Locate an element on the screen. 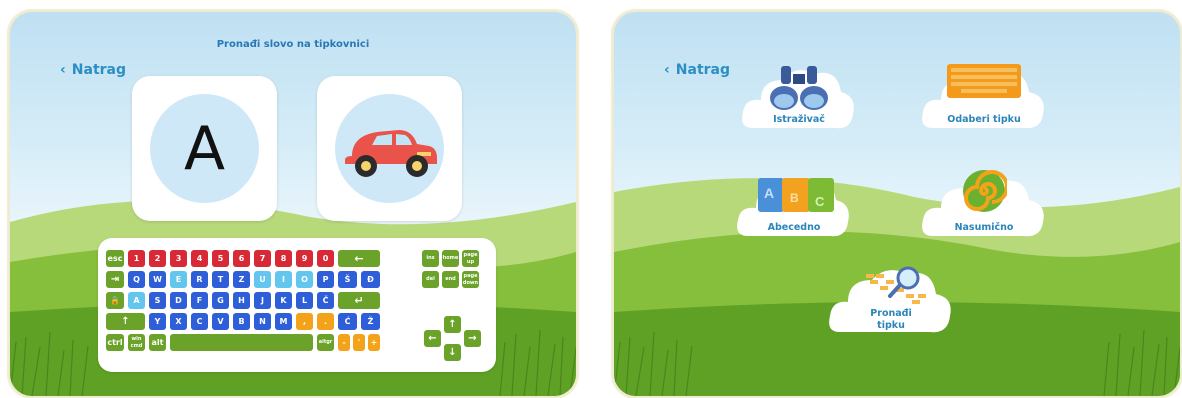 This screenshot has height=398, width=1182. key-end: end is located at coordinates (450, 279).